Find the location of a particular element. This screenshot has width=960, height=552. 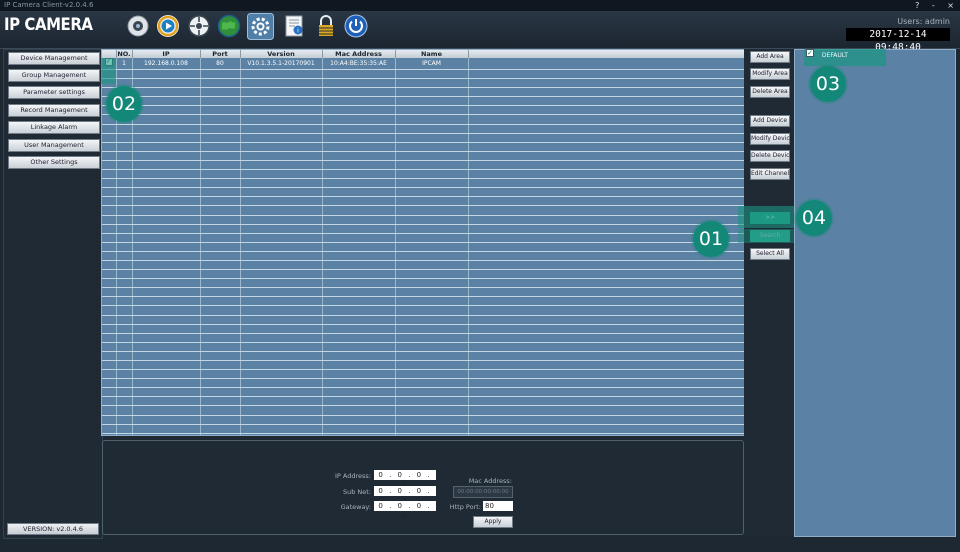

col-header-name: Name is located at coordinates (432, 54).